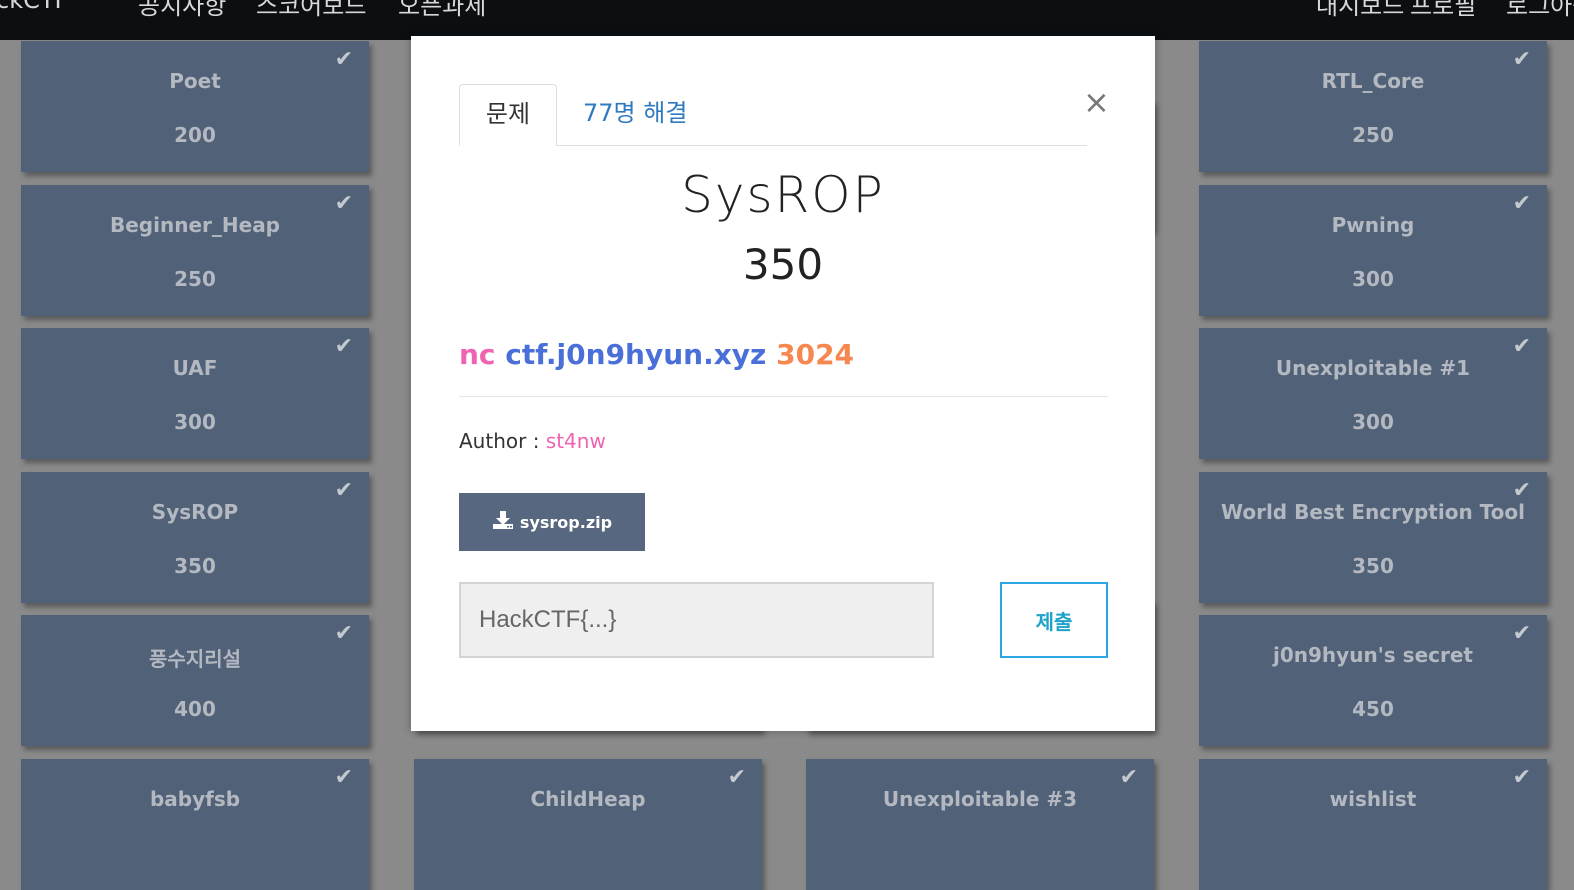 The image size is (1574, 890). Describe the element at coordinates (442, 10) in the screenshot. I see `nav-item-open-tasks: 오픈과제` at that location.